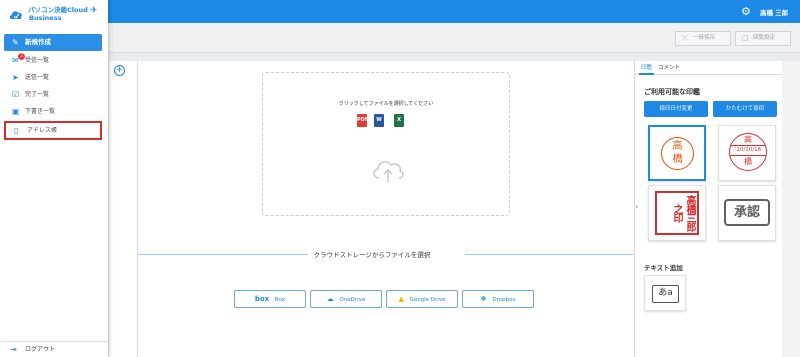 The image size is (800, 357). What do you see at coordinates (16, 94) in the screenshot?
I see `check-square-icon: ☑` at bounding box center [16, 94].